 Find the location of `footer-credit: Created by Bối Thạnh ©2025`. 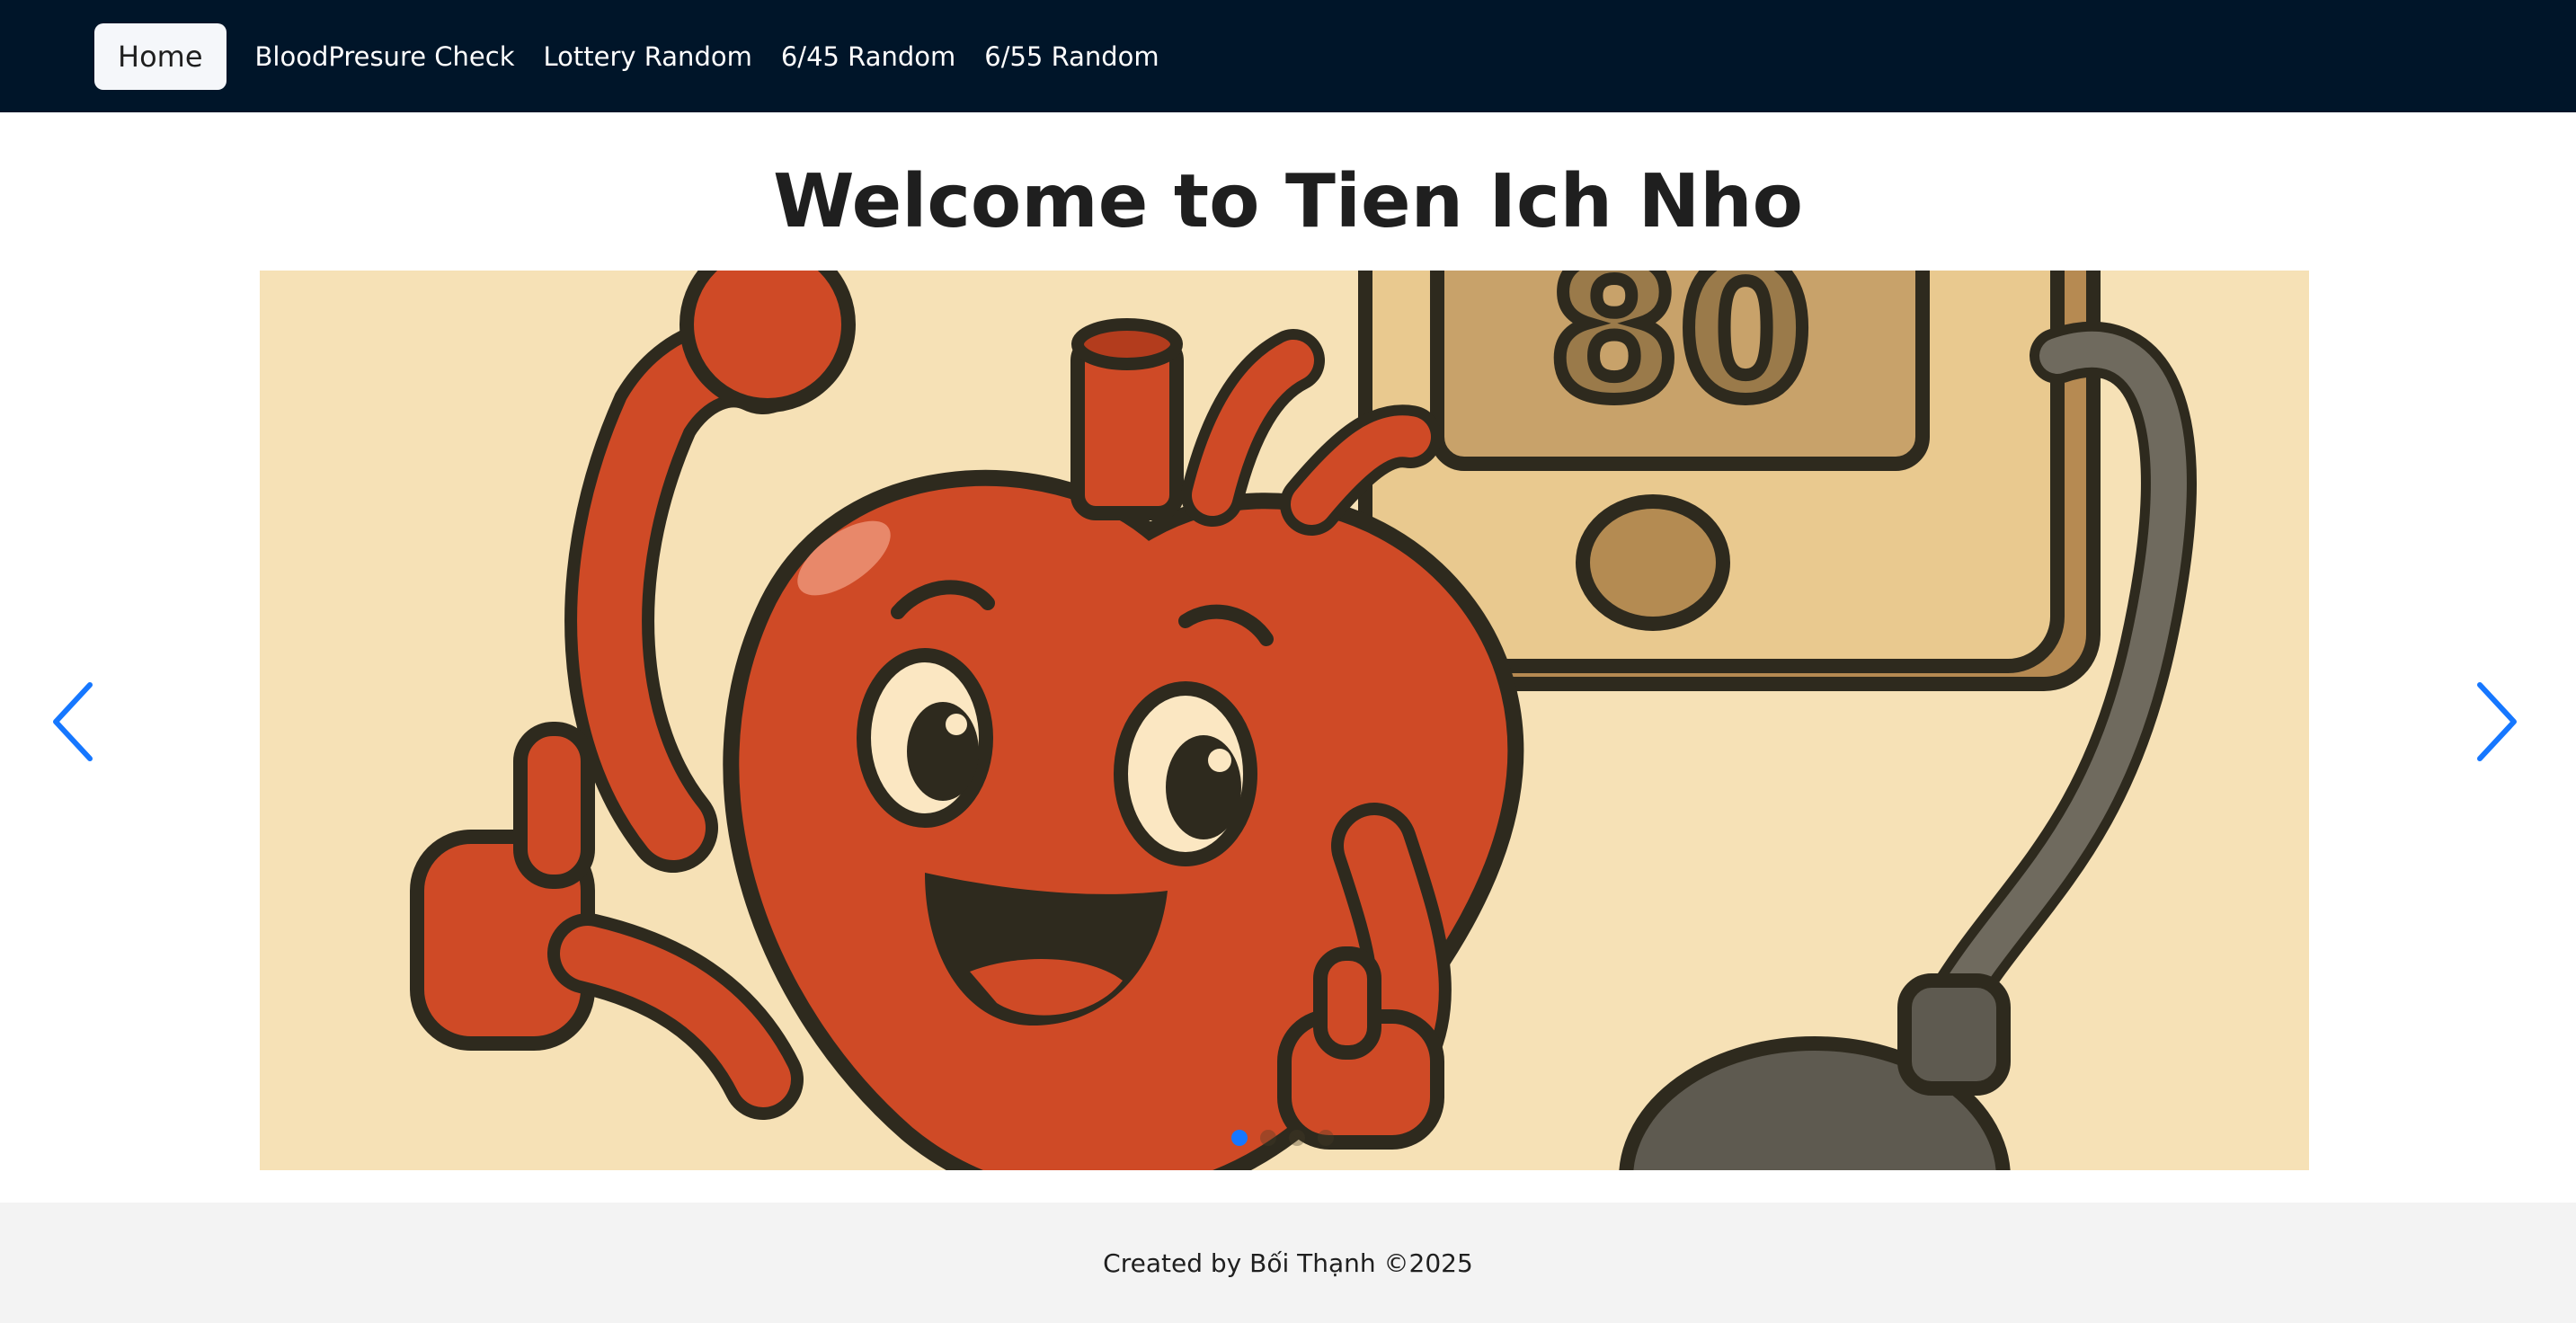

footer-credit: Created by Bối Thạnh ©2025 is located at coordinates (1288, 1263).